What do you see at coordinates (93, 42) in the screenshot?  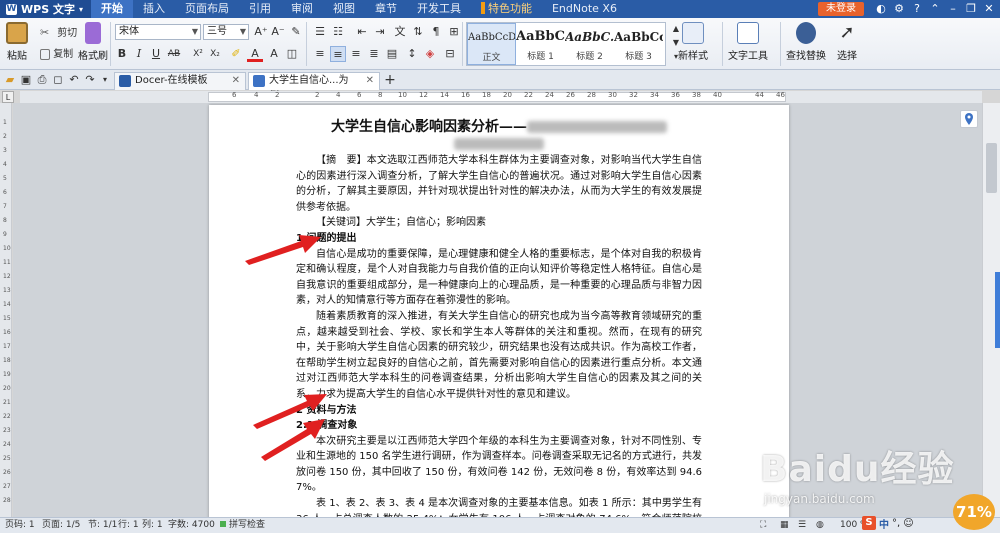 I see `format-painter-button: 格式刷` at bounding box center [93, 42].